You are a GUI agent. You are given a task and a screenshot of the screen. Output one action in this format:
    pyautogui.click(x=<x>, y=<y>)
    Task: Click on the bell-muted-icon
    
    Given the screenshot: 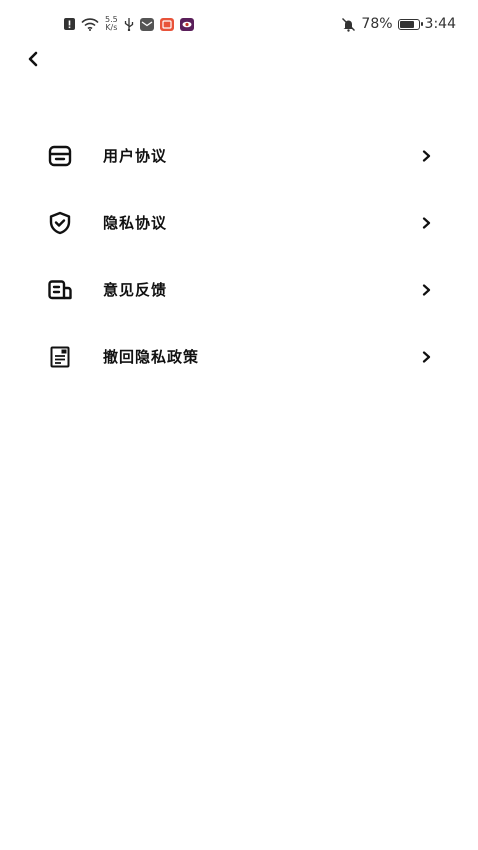 What is the action you would take?
    pyautogui.click(x=348, y=24)
    